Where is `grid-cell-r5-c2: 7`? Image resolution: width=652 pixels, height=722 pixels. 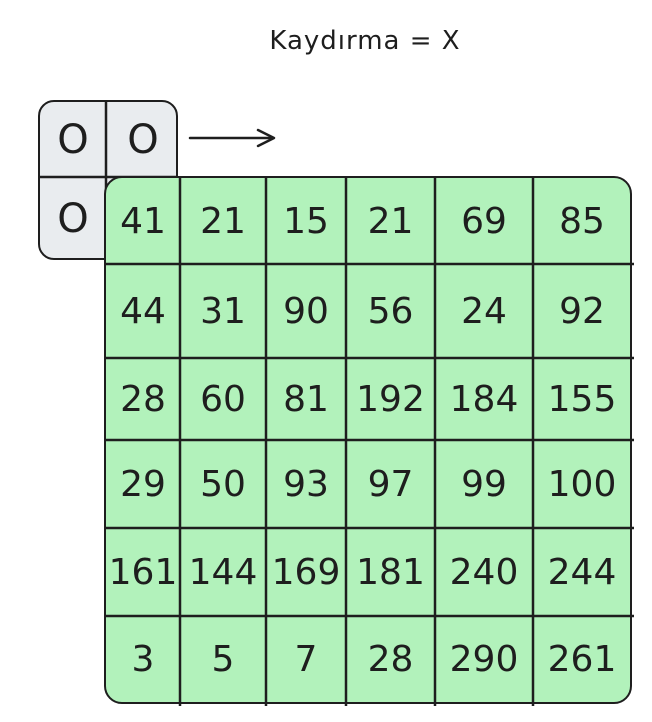
grid-cell-r5-c2: 7 is located at coordinates (306, 659).